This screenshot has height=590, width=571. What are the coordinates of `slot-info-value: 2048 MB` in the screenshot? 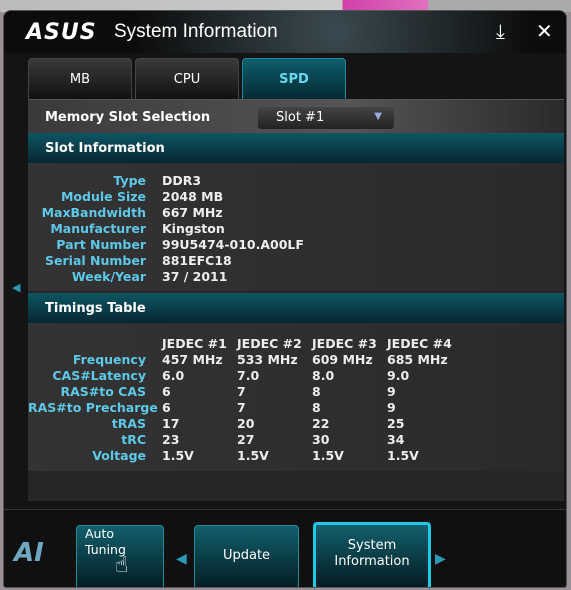 It's located at (193, 196).